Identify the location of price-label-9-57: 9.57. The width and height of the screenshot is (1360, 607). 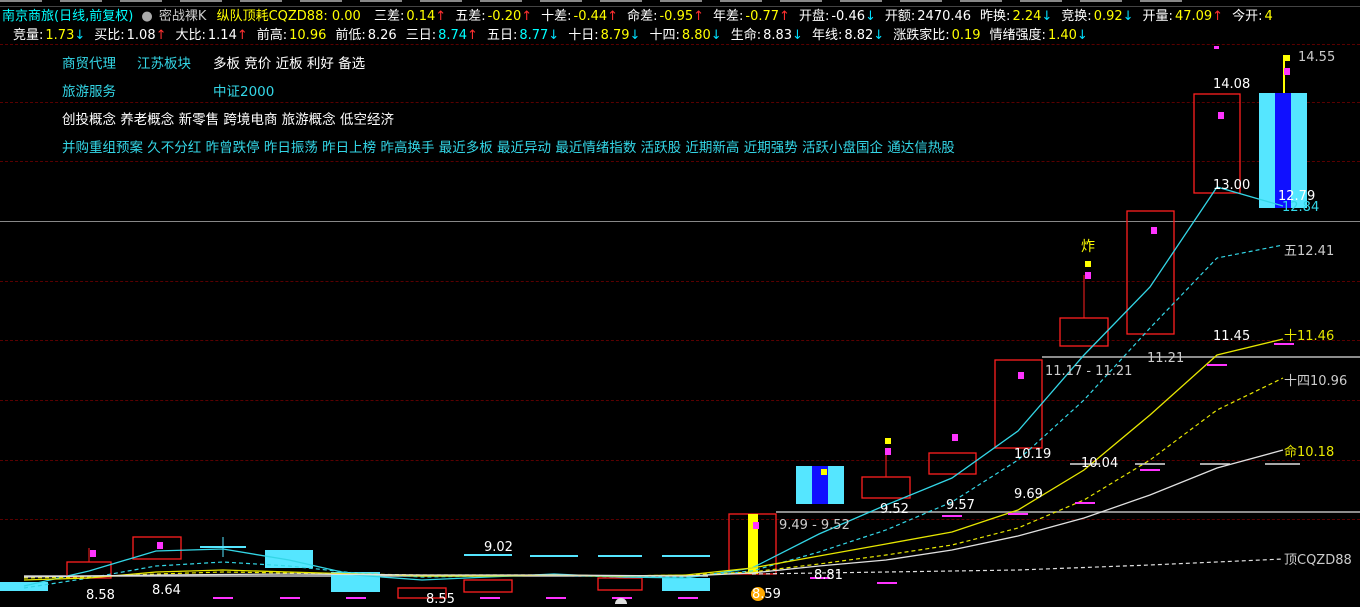
(960, 505).